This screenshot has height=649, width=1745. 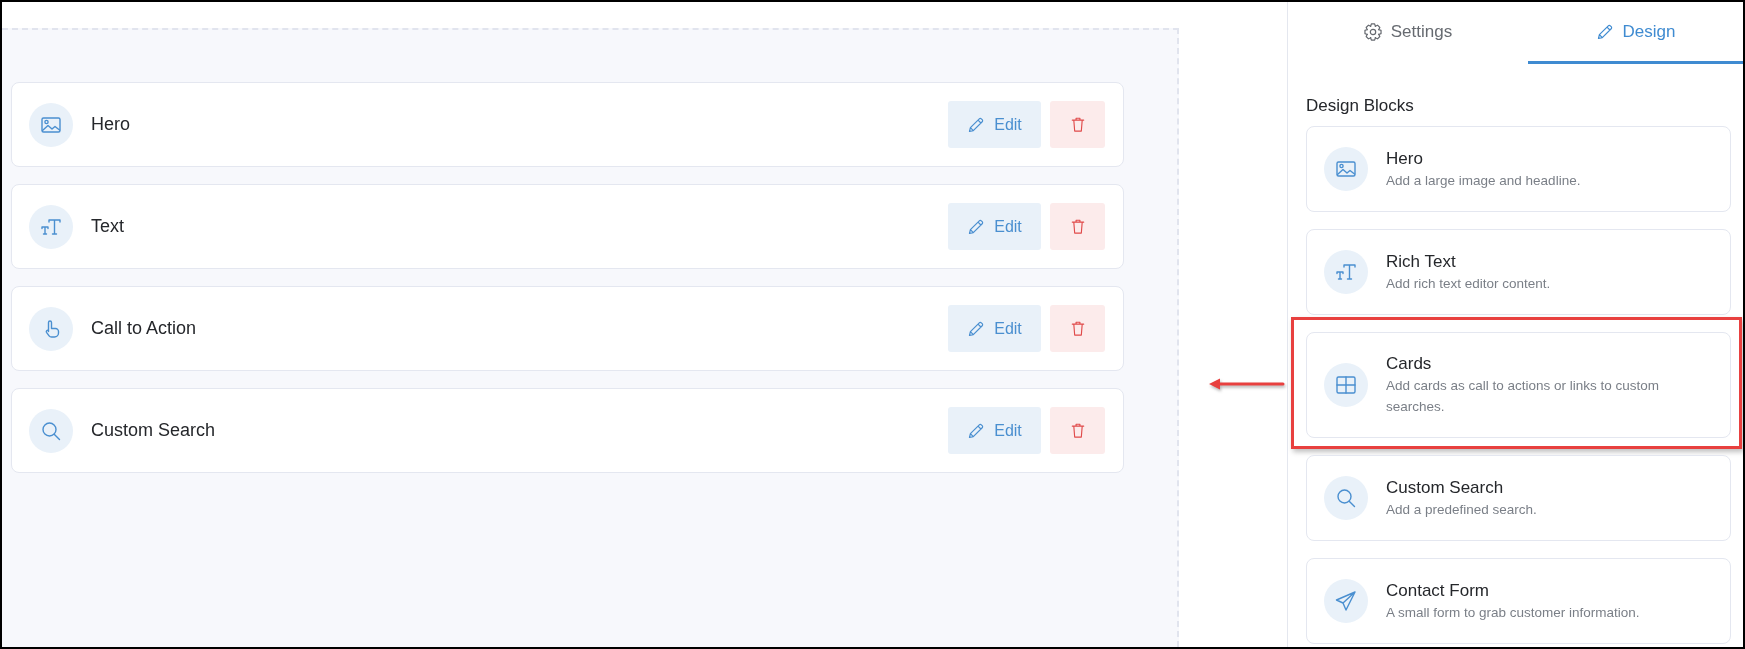 I want to click on block-title: Rich Text, so click(x=1421, y=261).